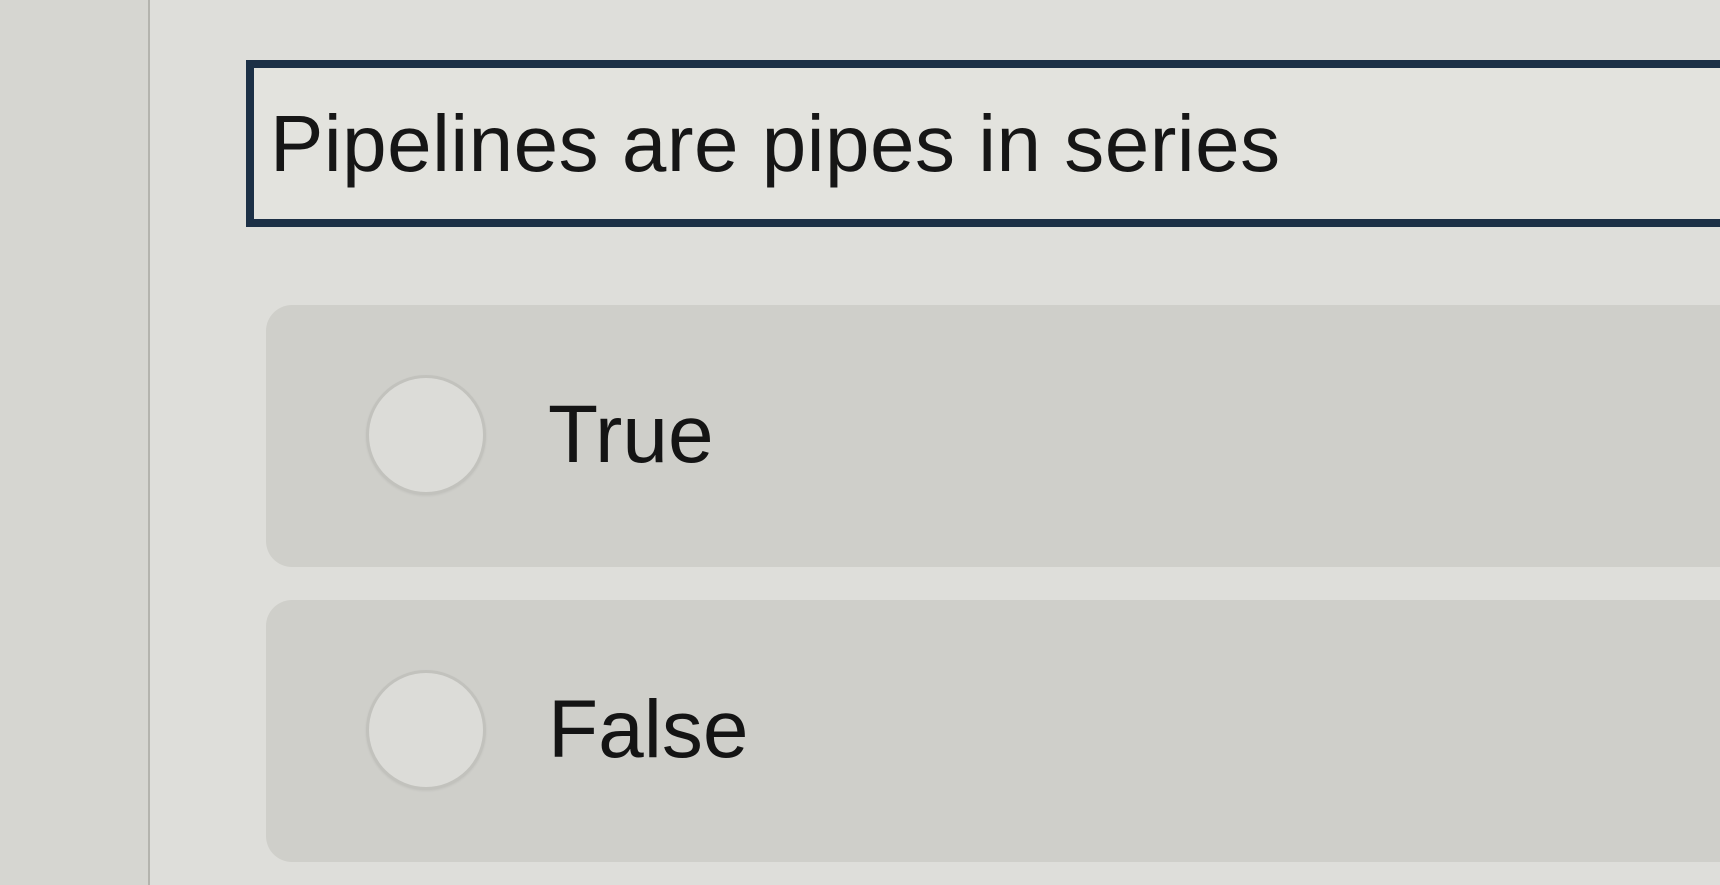 The image size is (1720, 885). What do you see at coordinates (648, 729) in the screenshot?
I see `option-label-false: False` at bounding box center [648, 729].